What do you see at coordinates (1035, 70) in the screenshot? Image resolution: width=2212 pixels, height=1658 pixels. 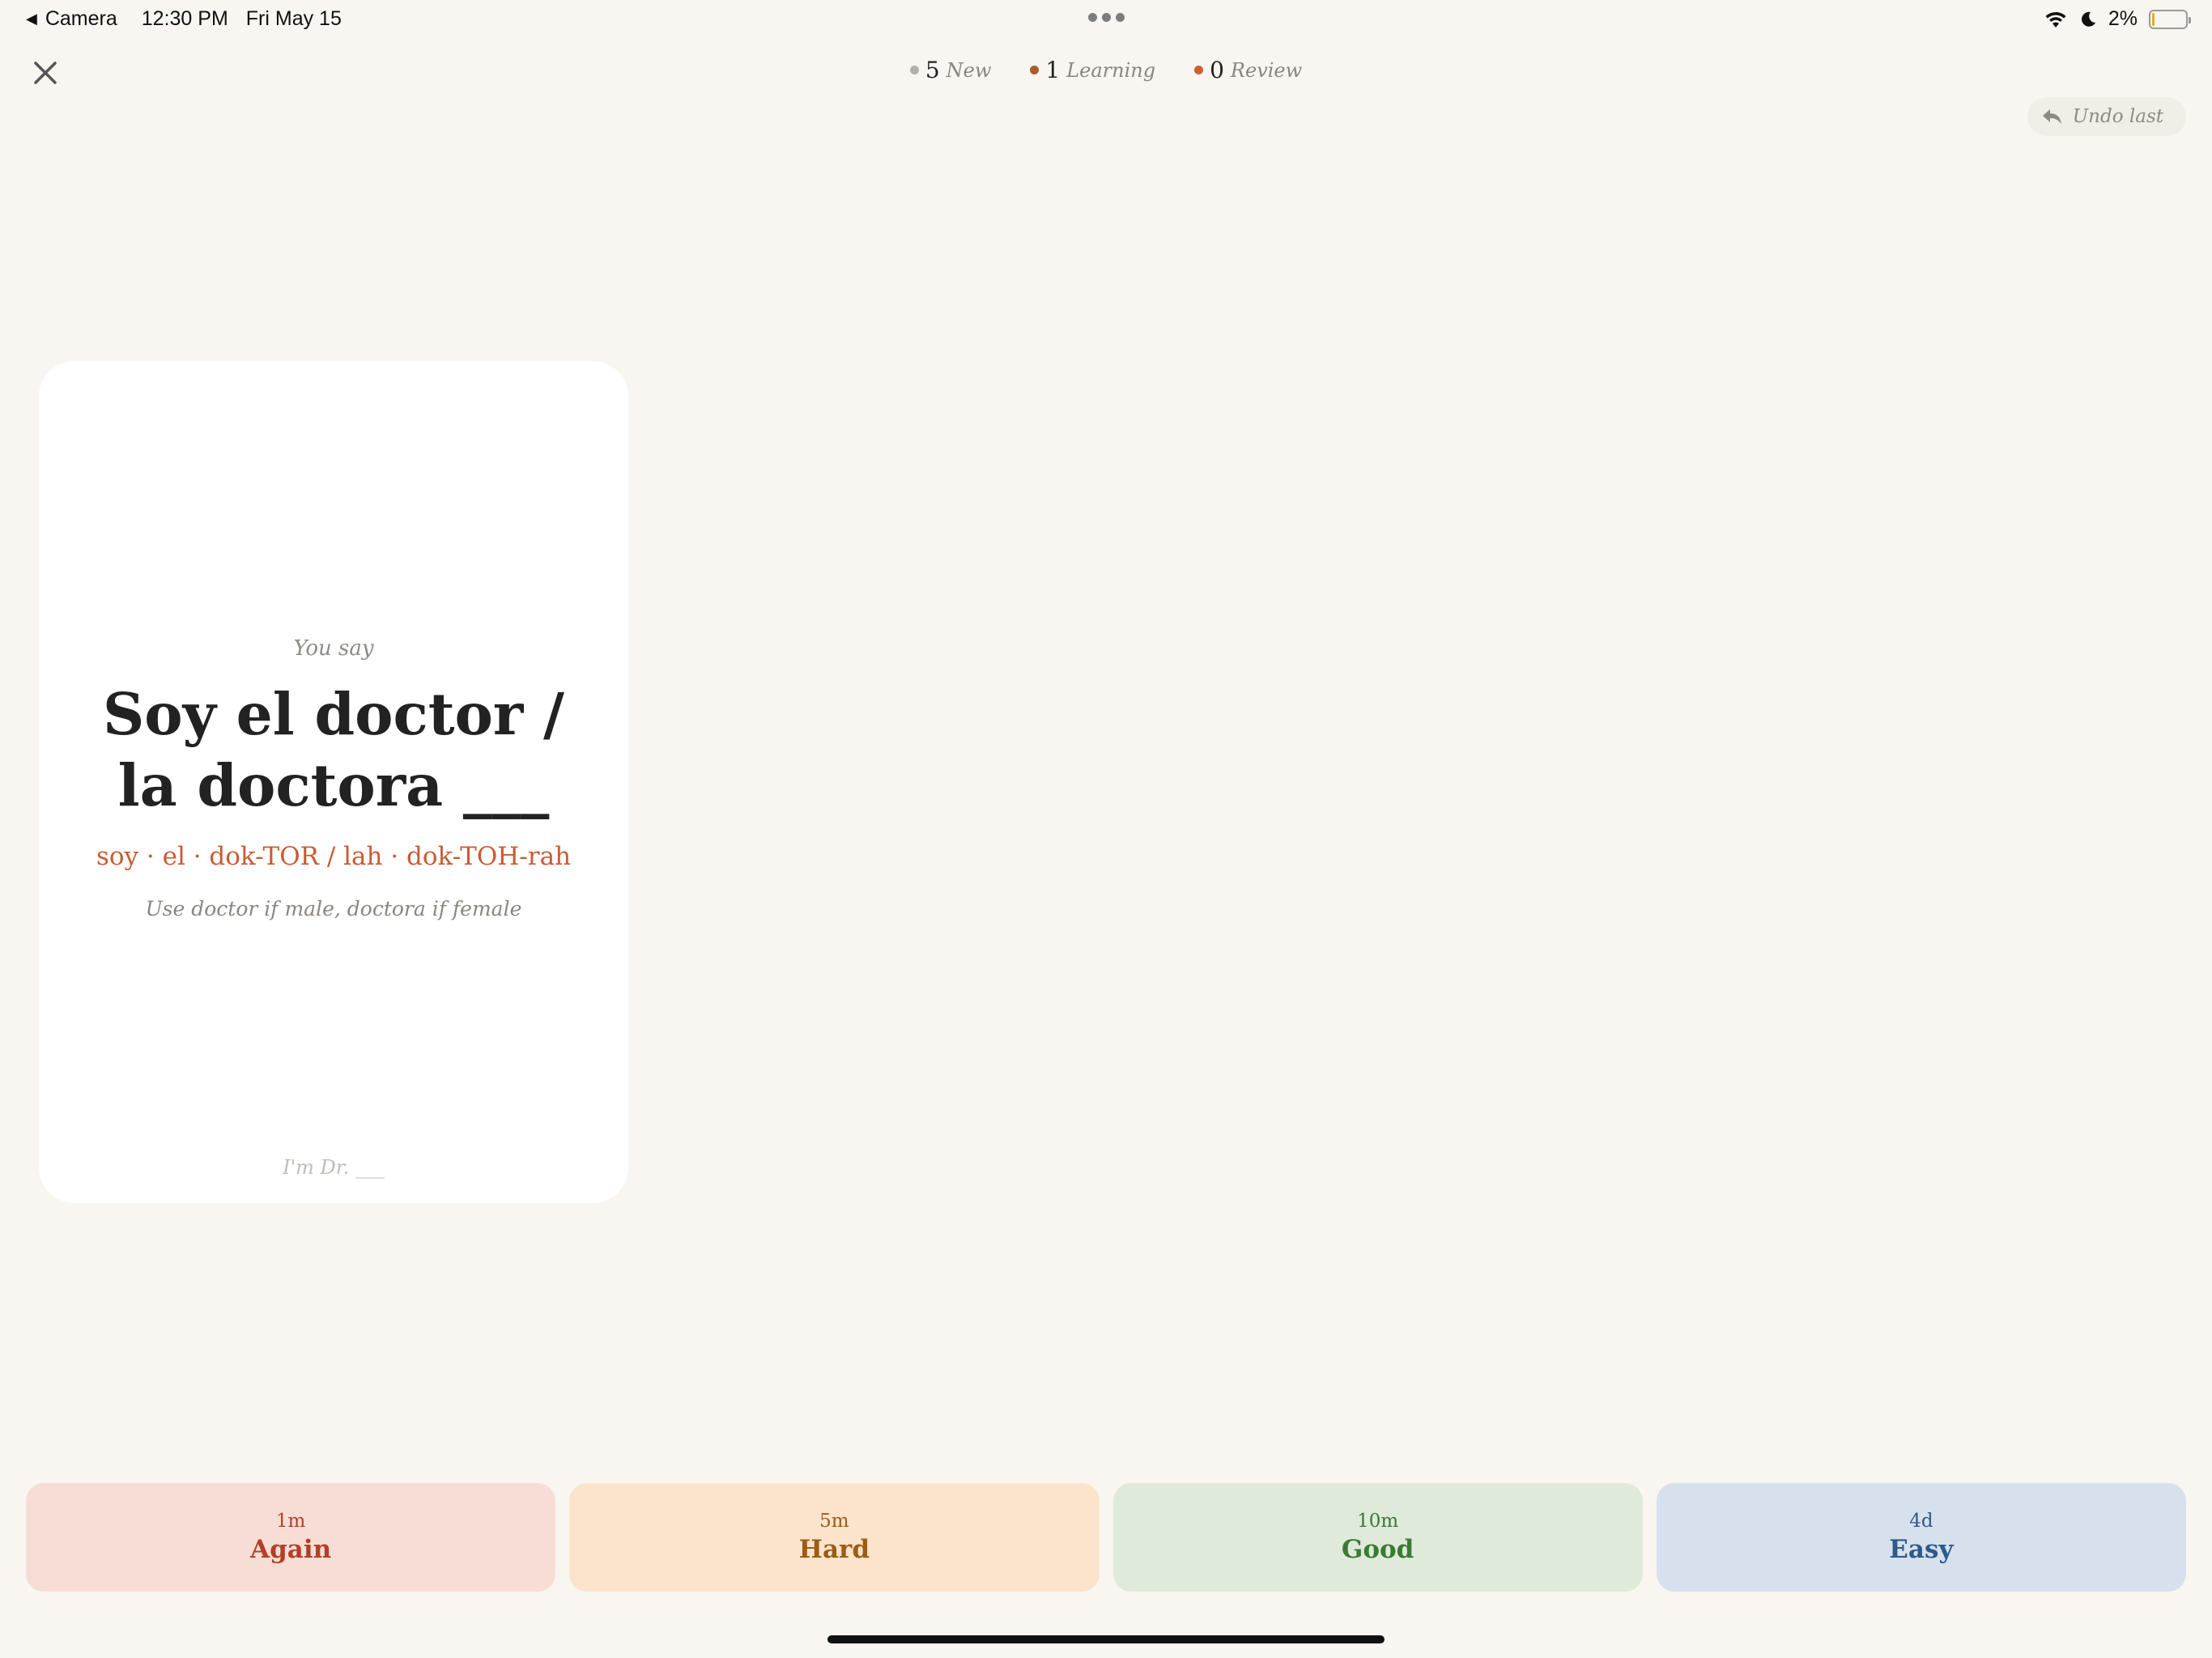 I see `learning-dot-icon` at bounding box center [1035, 70].